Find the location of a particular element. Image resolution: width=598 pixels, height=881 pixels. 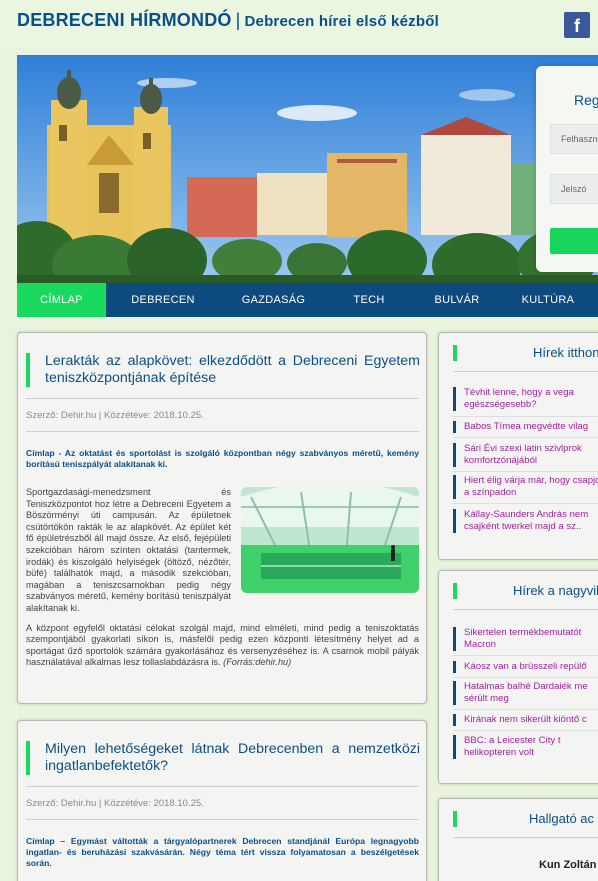

news-link: Babos Tímea megvédte vilag is located at coordinates (525, 427).